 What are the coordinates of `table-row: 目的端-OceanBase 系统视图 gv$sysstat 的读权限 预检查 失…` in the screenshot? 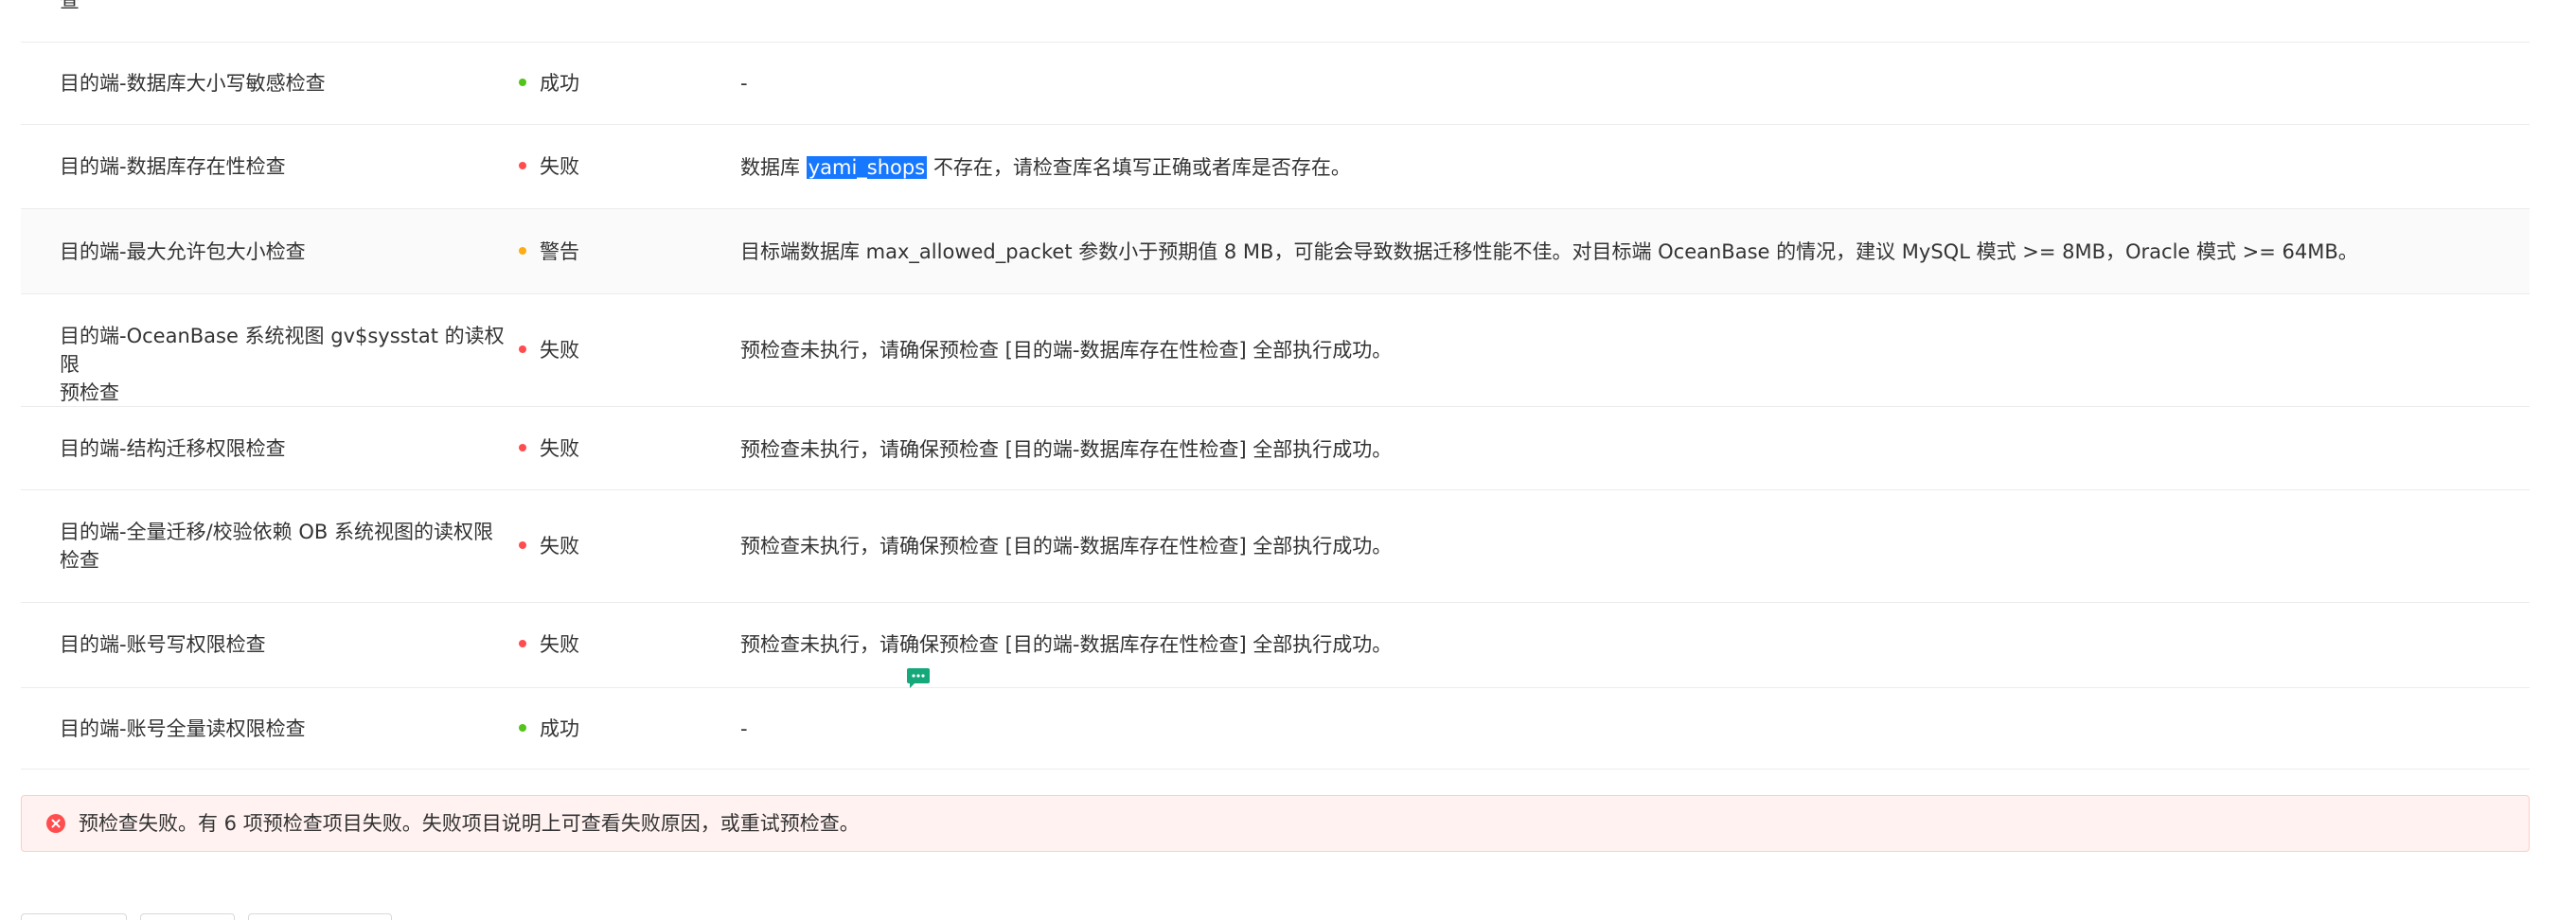 It's located at (1275, 350).